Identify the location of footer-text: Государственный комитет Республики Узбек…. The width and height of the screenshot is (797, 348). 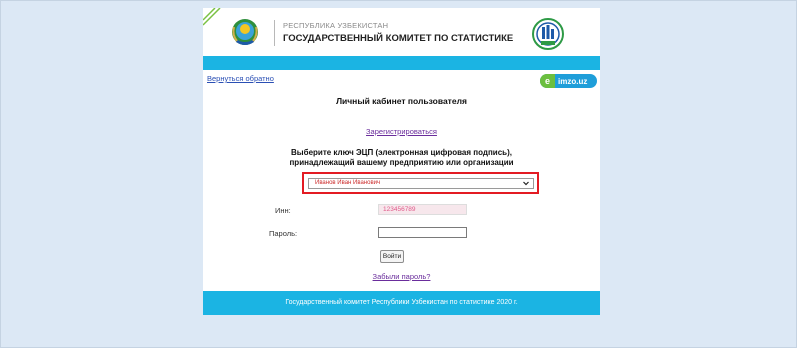
(401, 302).